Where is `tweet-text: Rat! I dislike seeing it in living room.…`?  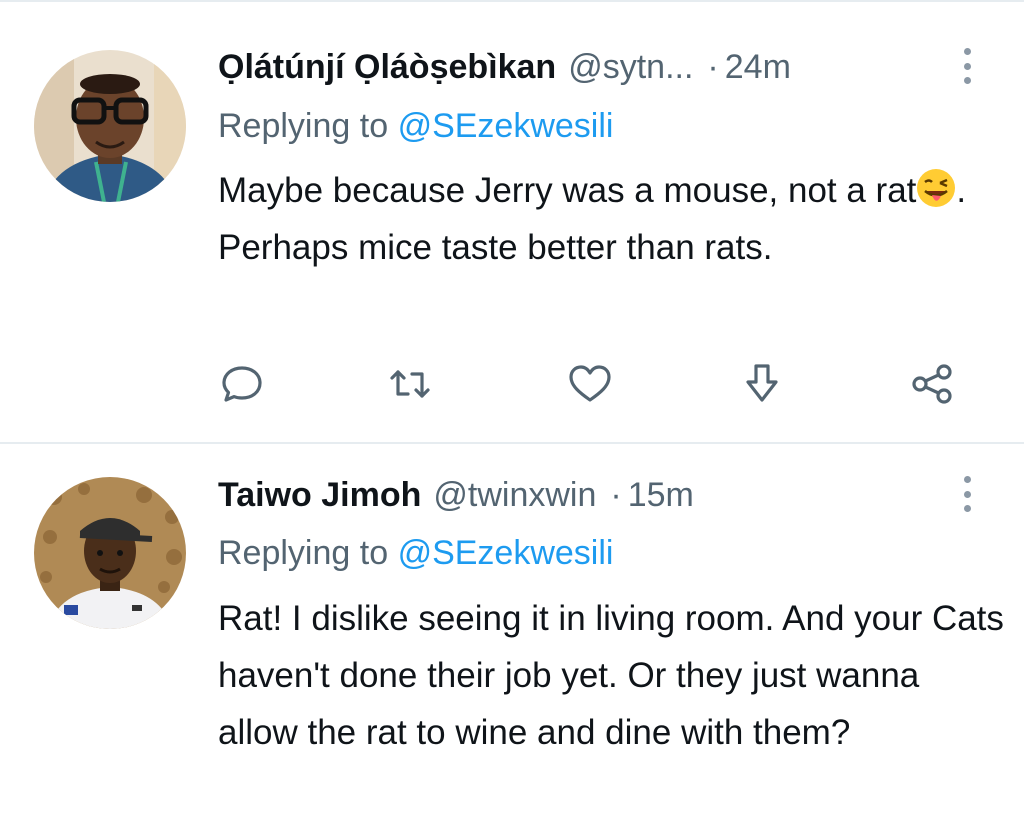
tweet-text: Rat! I dislike seeing it in living room.… is located at coordinates (611, 675).